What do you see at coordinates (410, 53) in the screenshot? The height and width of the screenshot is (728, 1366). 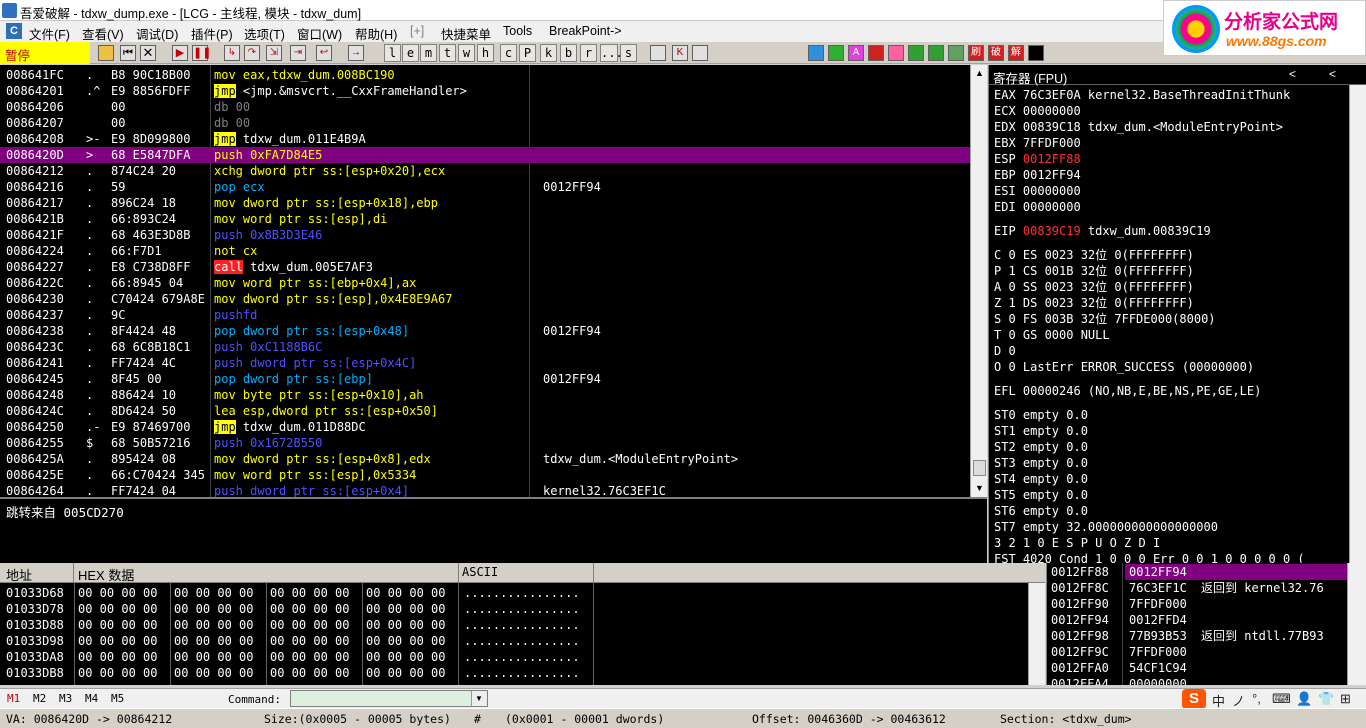 I see `tool-modules: e` at bounding box center [410, 53].